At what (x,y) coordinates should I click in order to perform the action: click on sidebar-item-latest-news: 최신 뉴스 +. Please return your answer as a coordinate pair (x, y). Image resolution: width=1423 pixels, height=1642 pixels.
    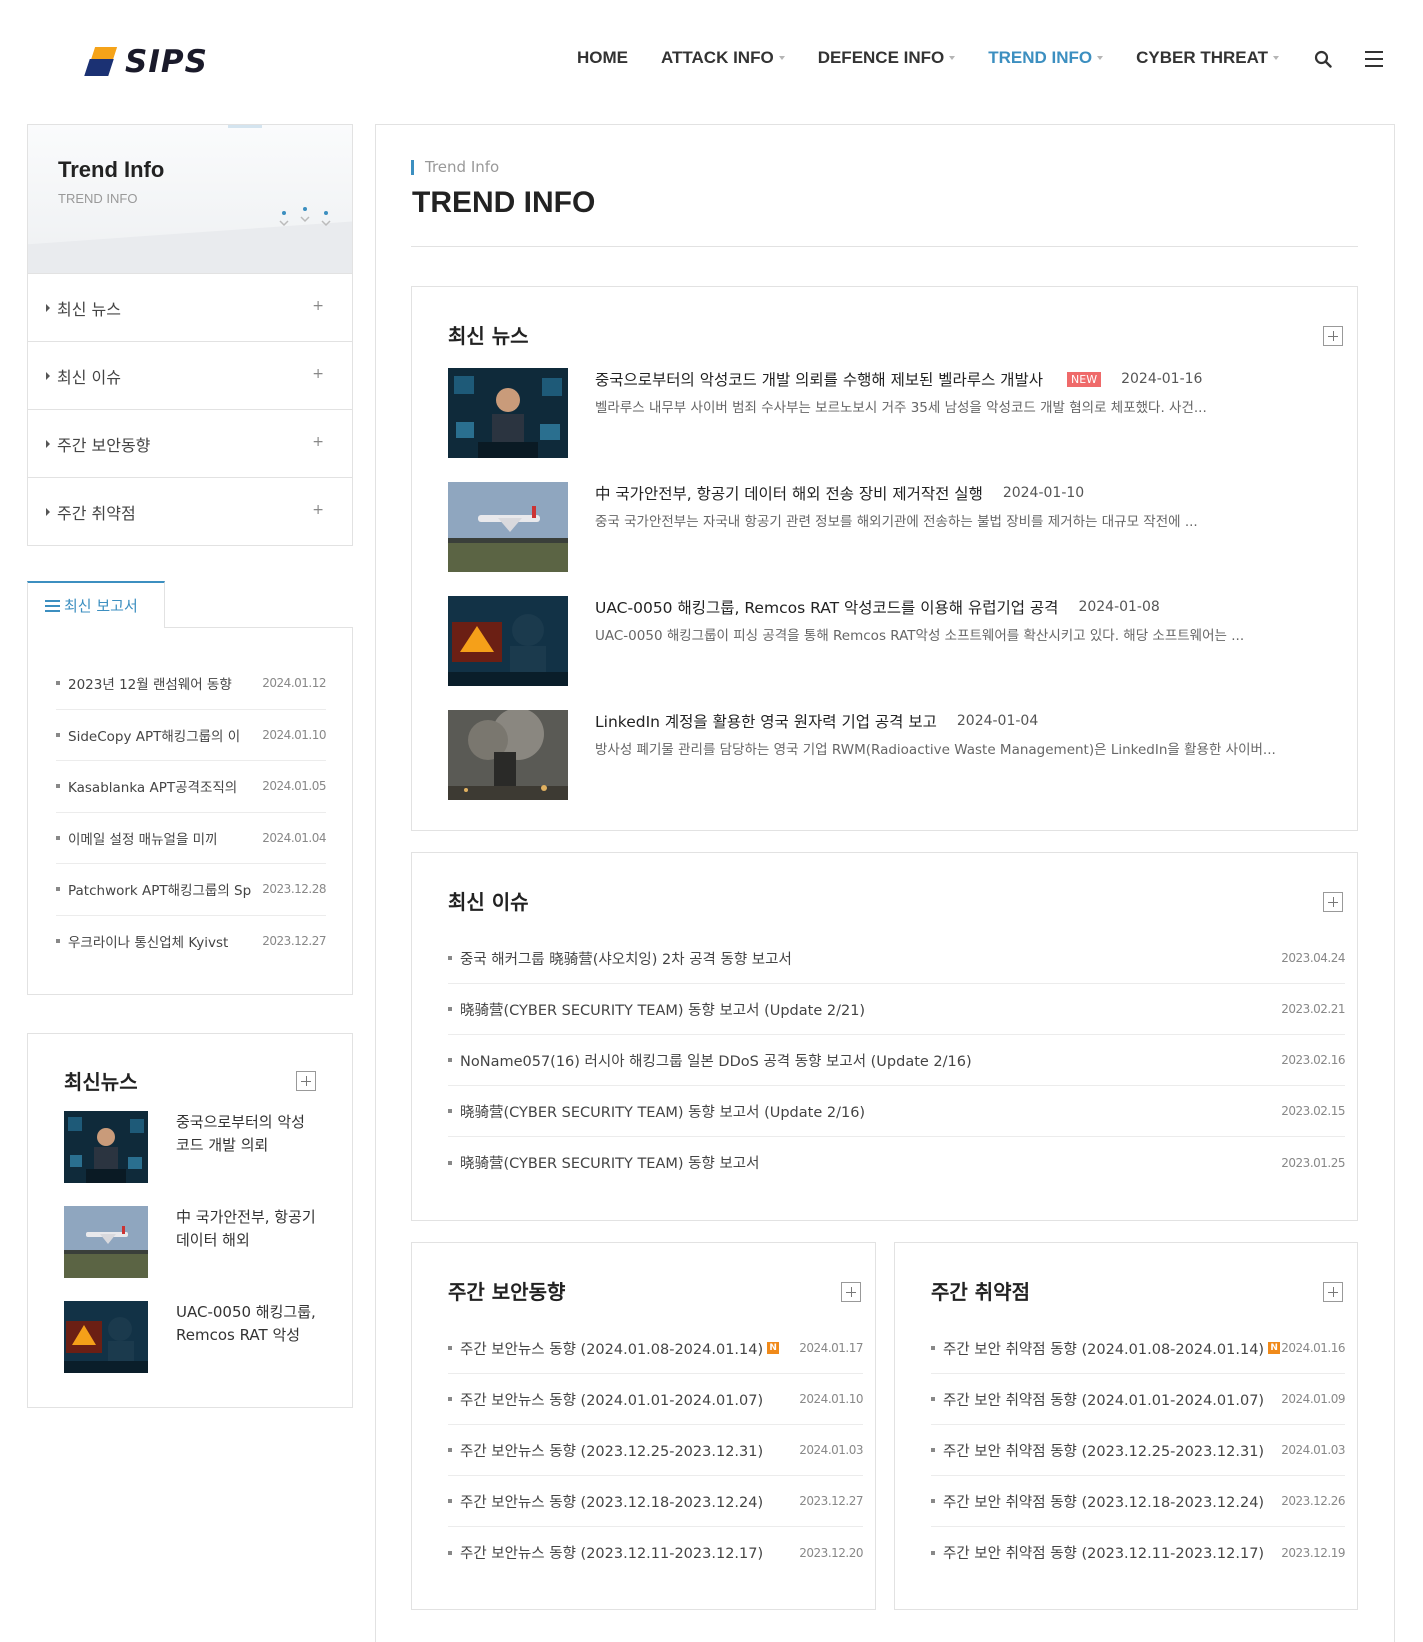
    Looking at the image, I should click on (190, 307).